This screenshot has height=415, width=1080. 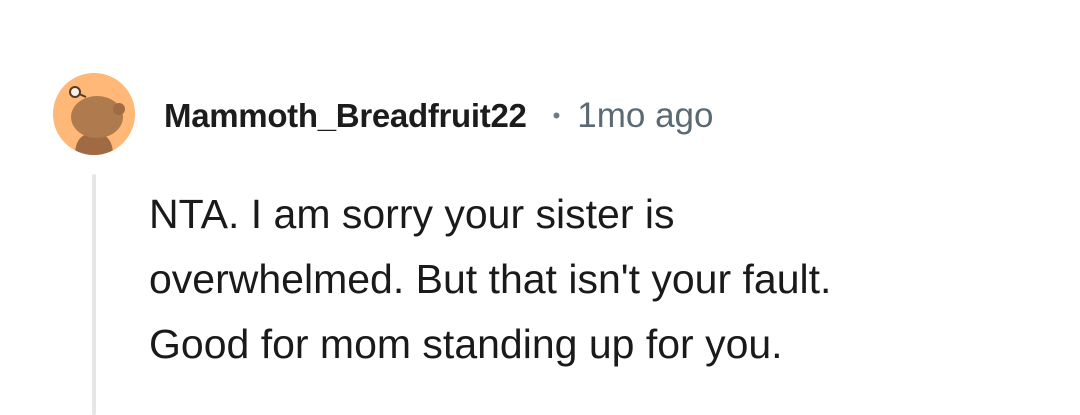 What do you see at coordinates (466, 344) in the screenshot?
I see `comment-body-line: Good for mom standing up for you.` at bounding box center [466, 344].